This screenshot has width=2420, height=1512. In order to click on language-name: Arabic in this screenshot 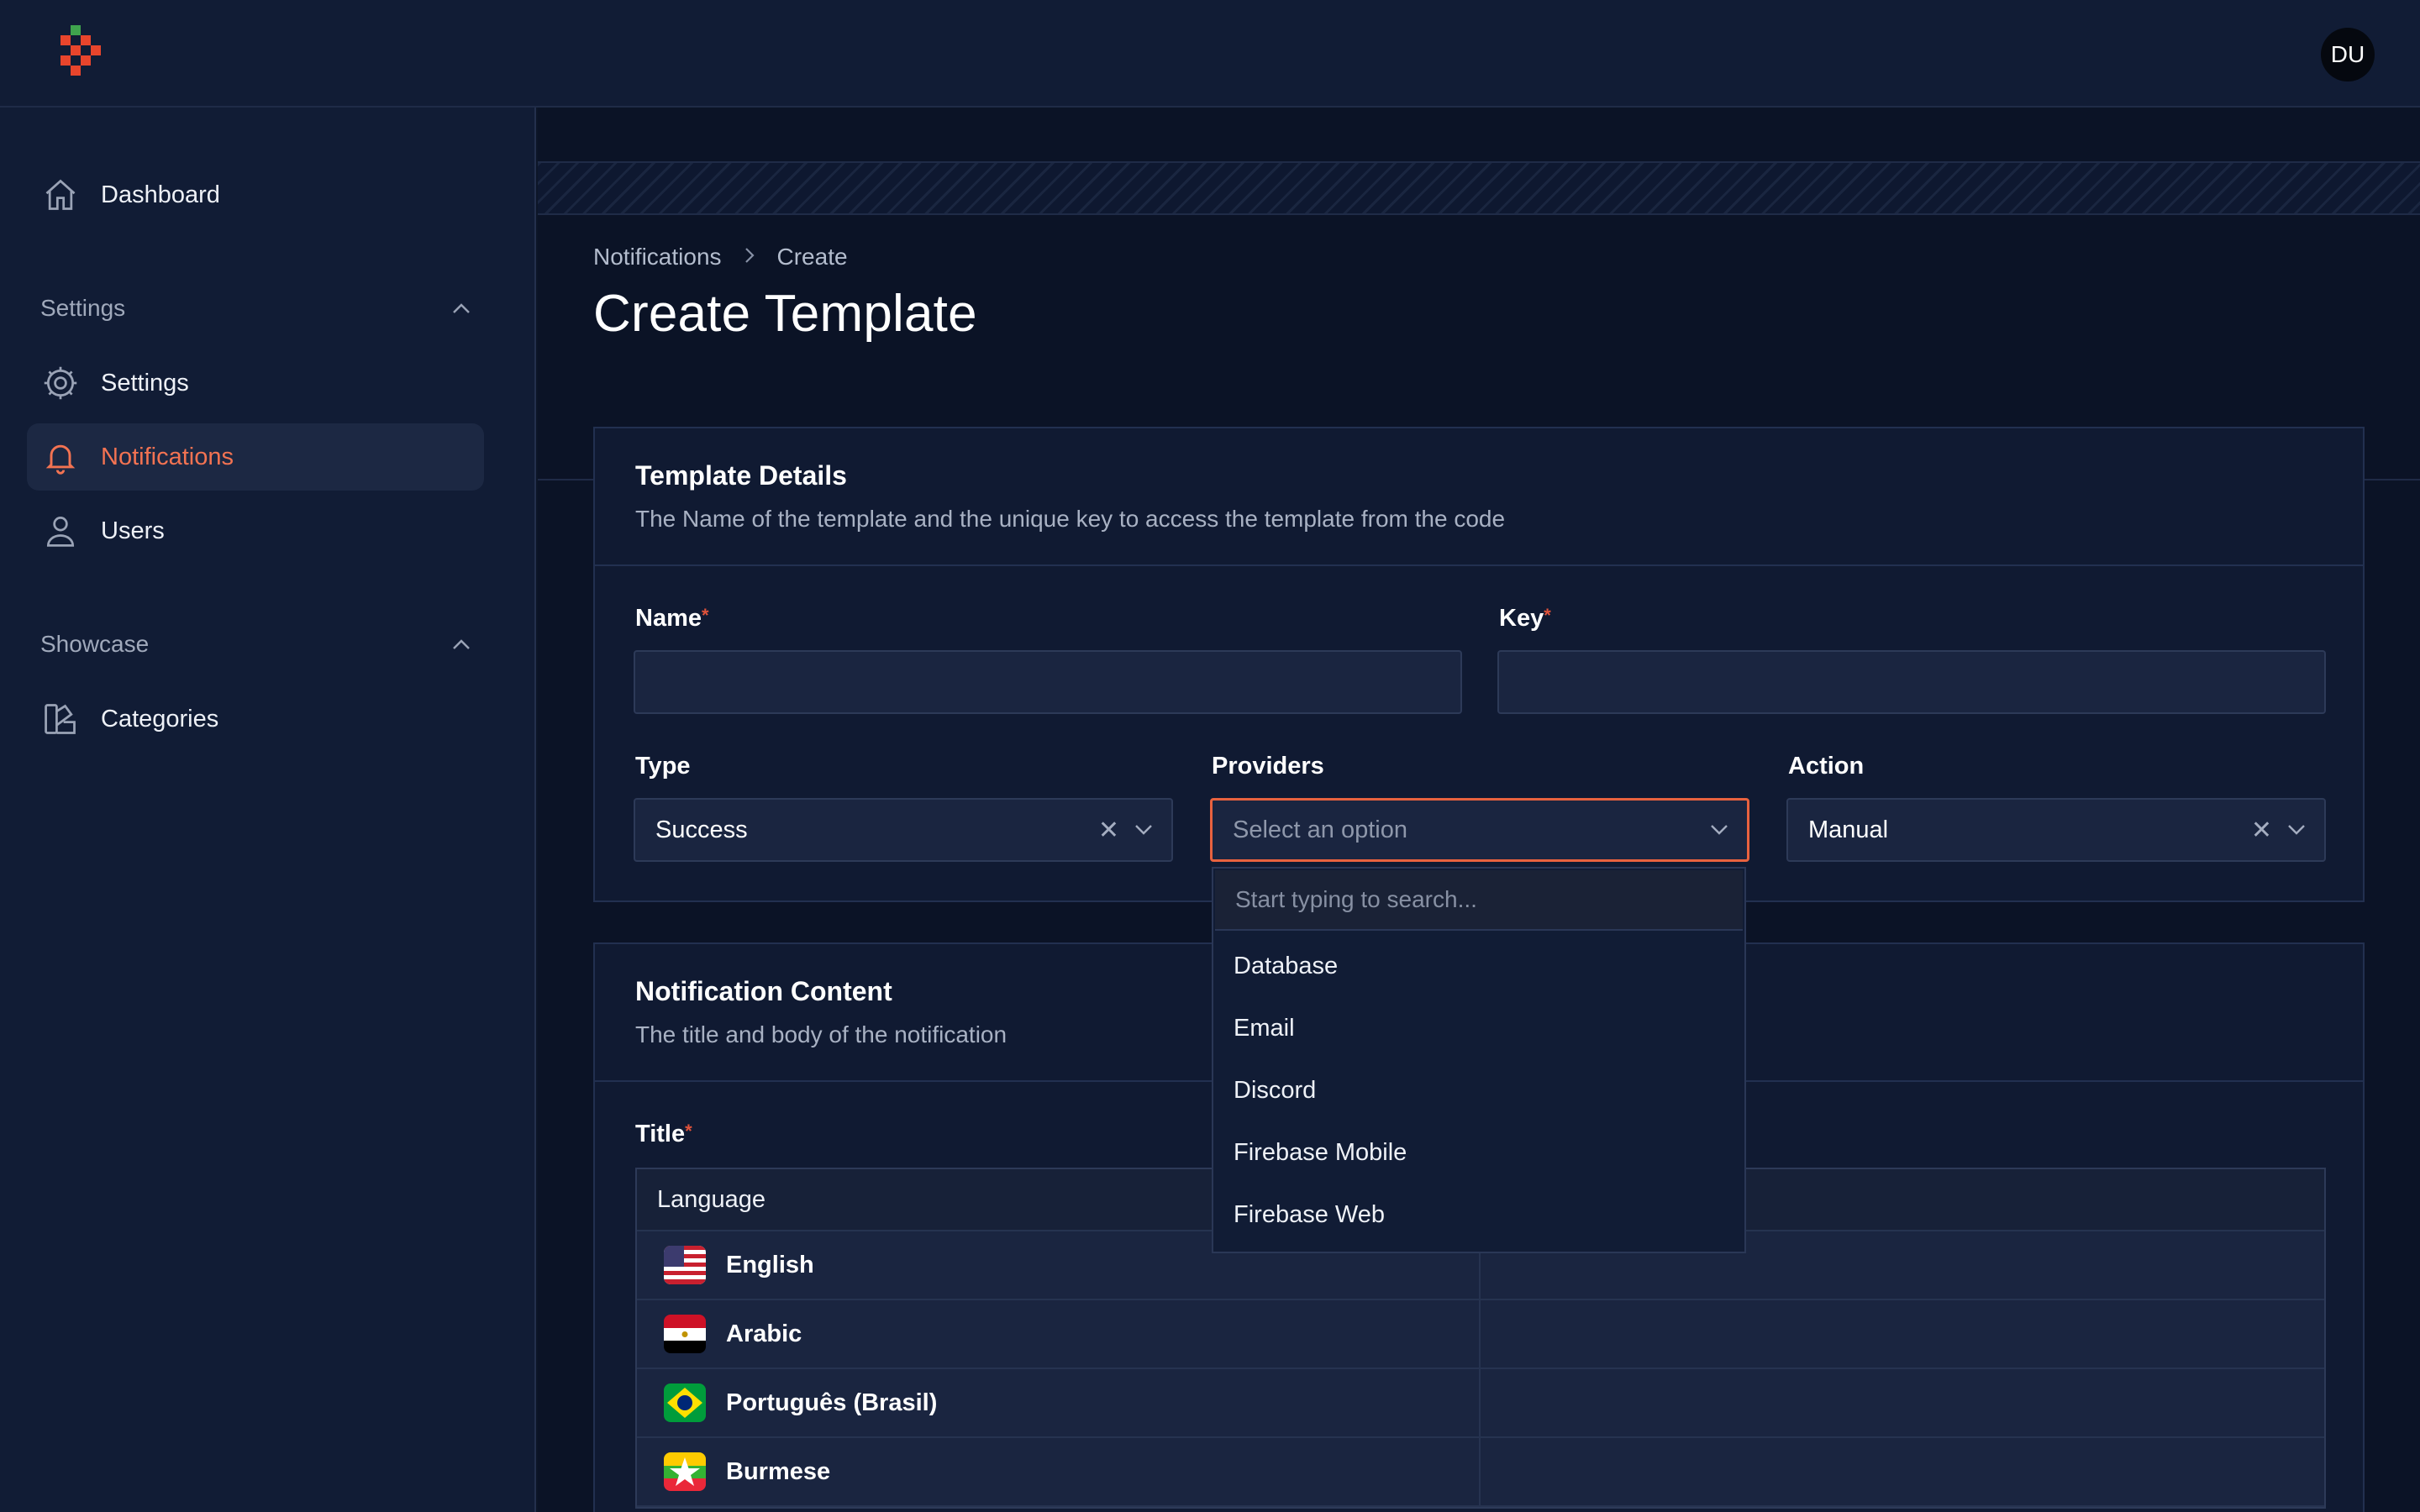, I will do `click(764, 1333)`.